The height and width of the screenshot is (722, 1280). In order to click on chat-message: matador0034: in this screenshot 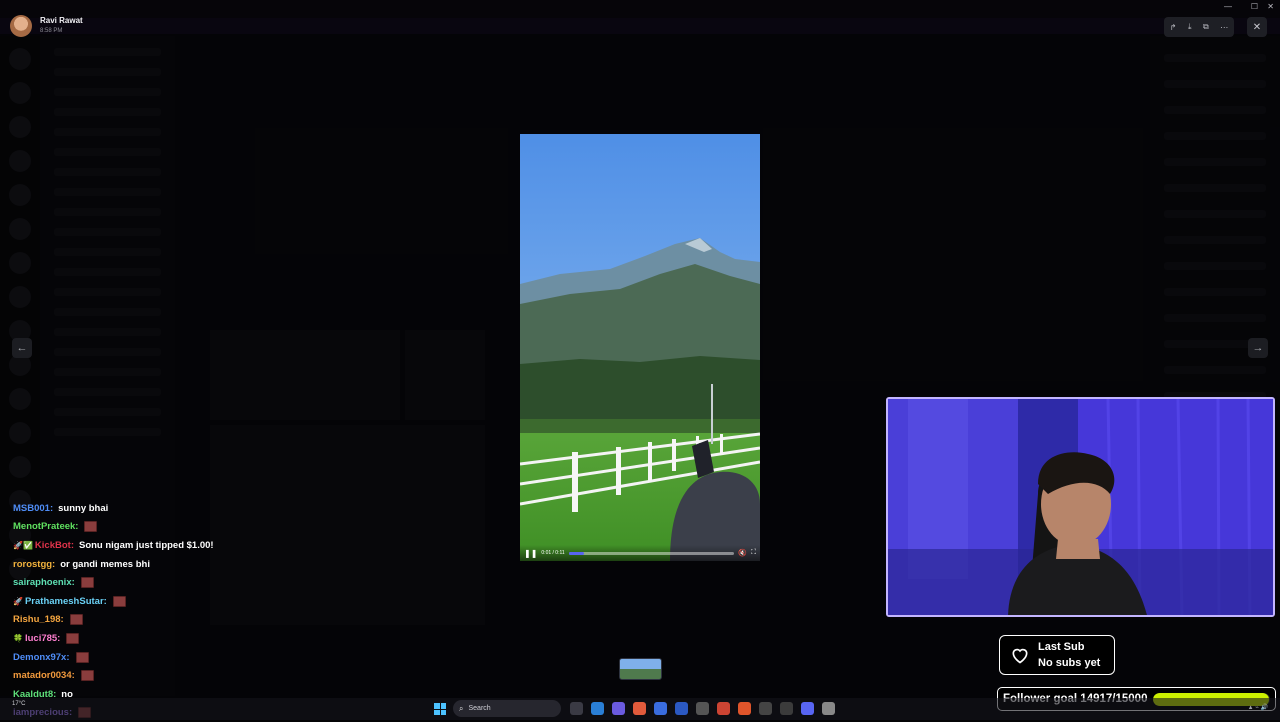, I will do `click(143, 675)`.